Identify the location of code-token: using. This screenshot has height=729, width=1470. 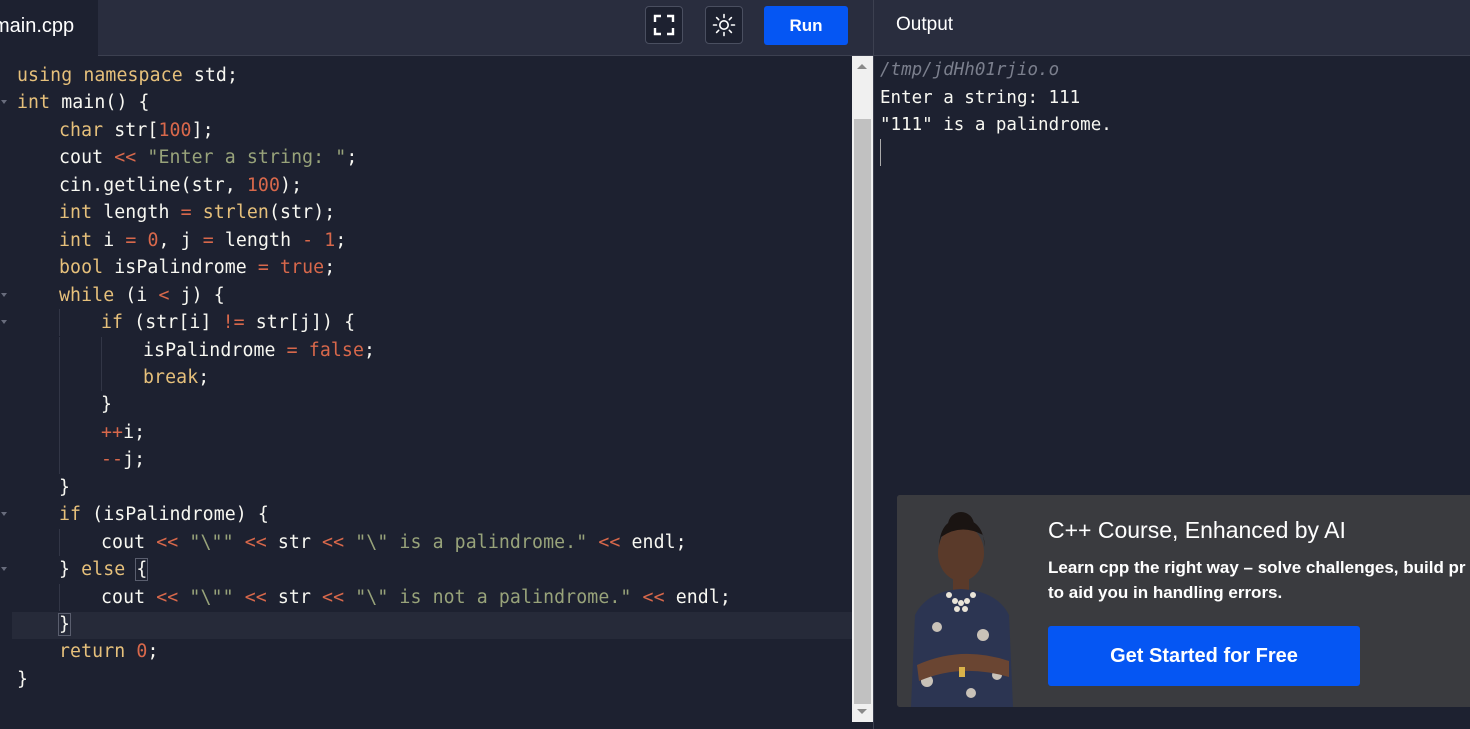
(45, 75).